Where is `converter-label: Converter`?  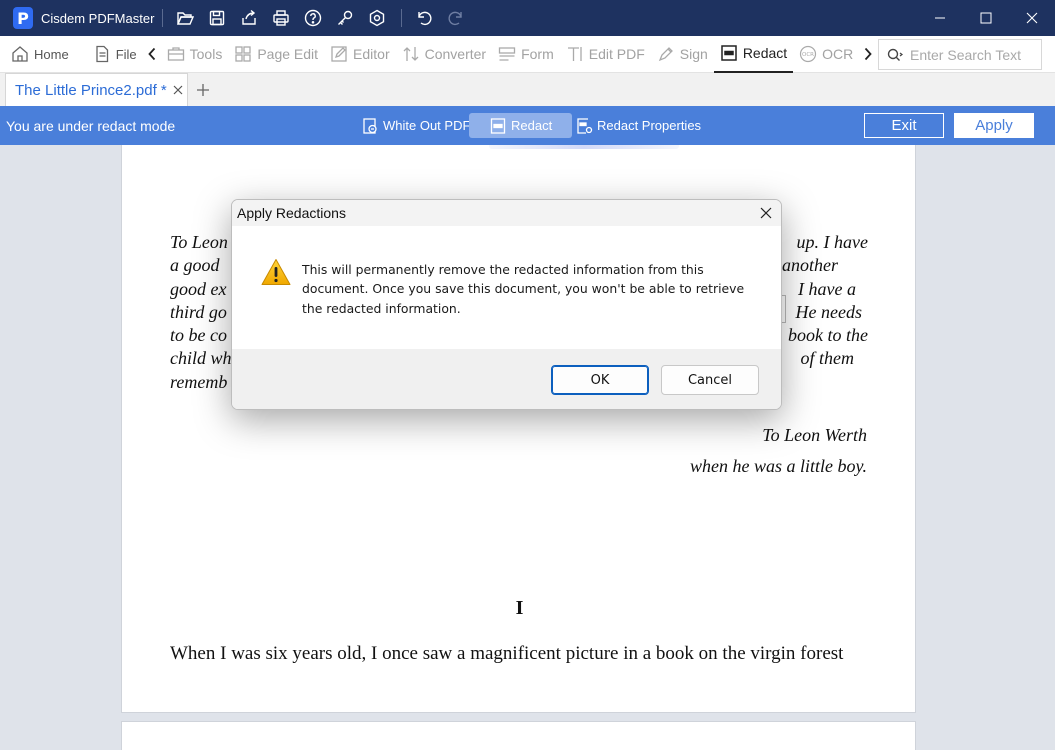 converter-label: Converter is located at coordinates (455, 54).